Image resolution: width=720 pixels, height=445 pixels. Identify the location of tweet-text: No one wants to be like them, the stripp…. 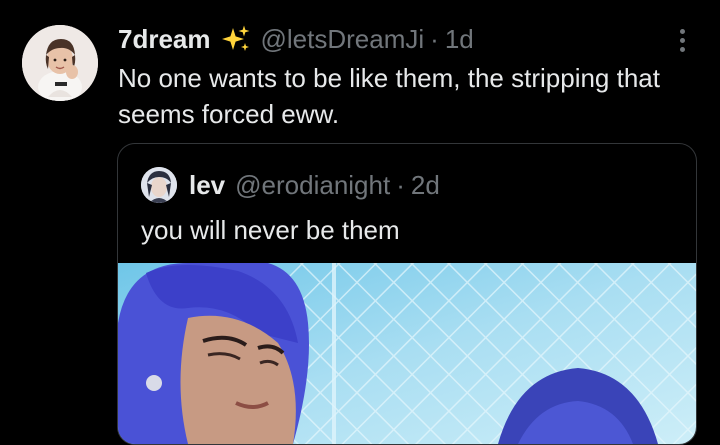
(389, 96).